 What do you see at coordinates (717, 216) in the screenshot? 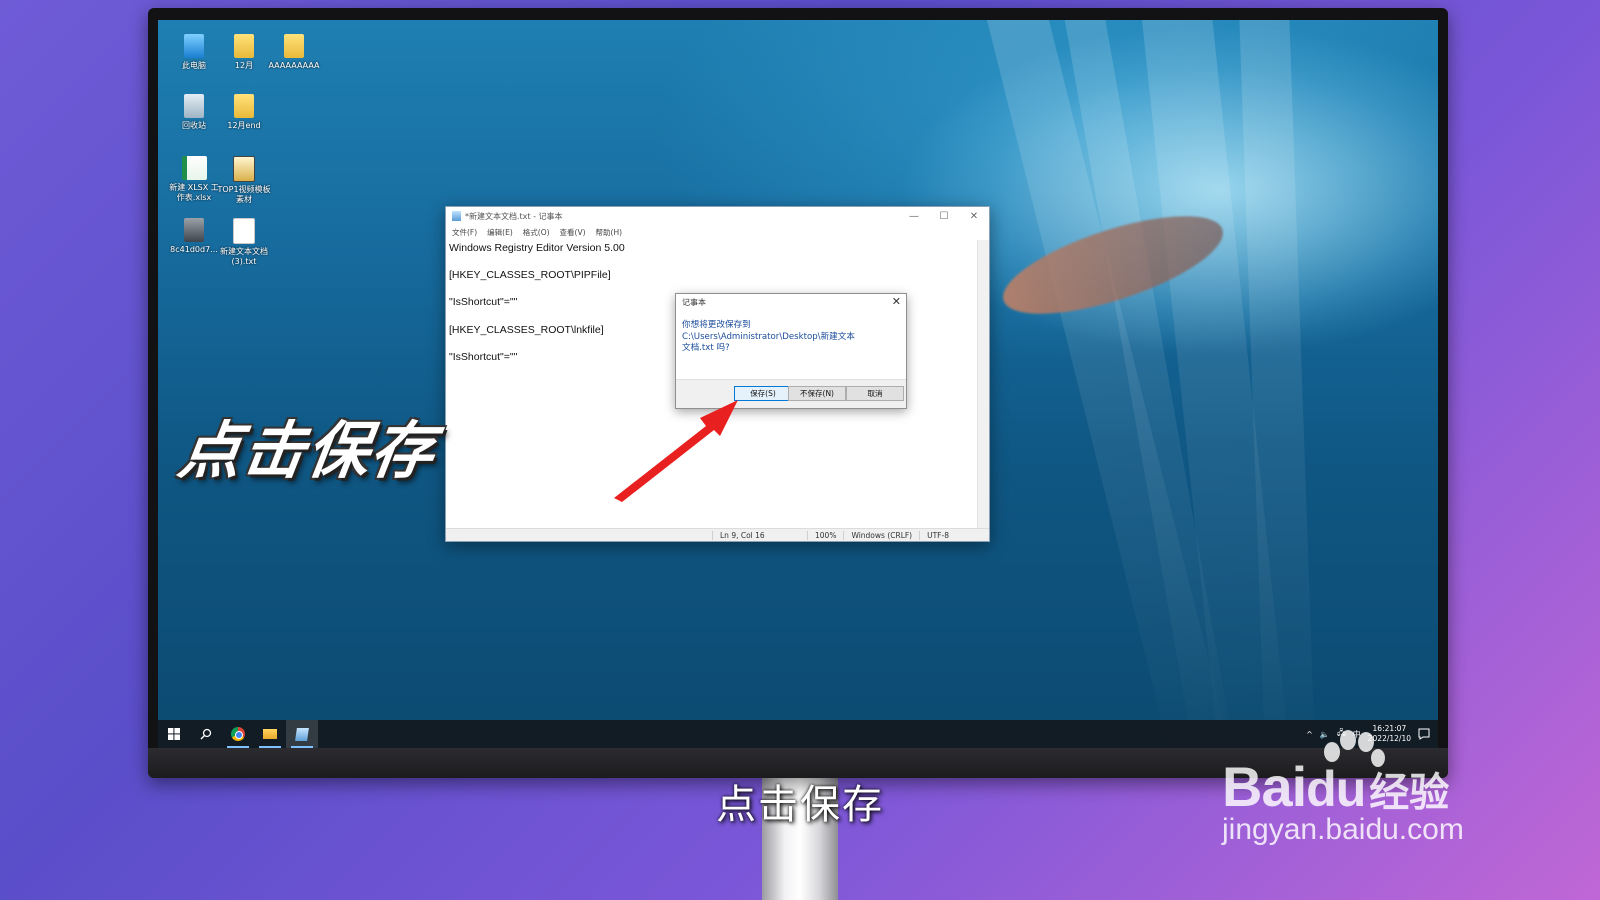
I see `notepad-titlebar: *新建文本文档.txt - 记事本 — ☐ ✕` at bounding box center [717, 216].